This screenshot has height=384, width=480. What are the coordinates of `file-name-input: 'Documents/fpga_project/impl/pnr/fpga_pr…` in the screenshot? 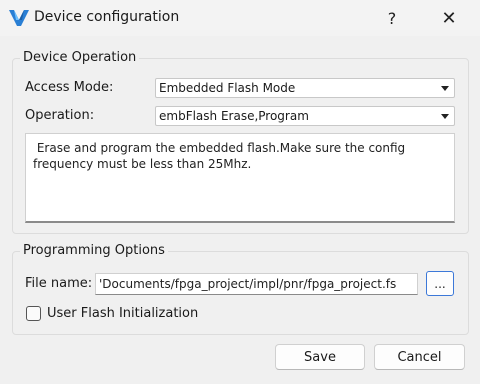 It's located at (256, 284).